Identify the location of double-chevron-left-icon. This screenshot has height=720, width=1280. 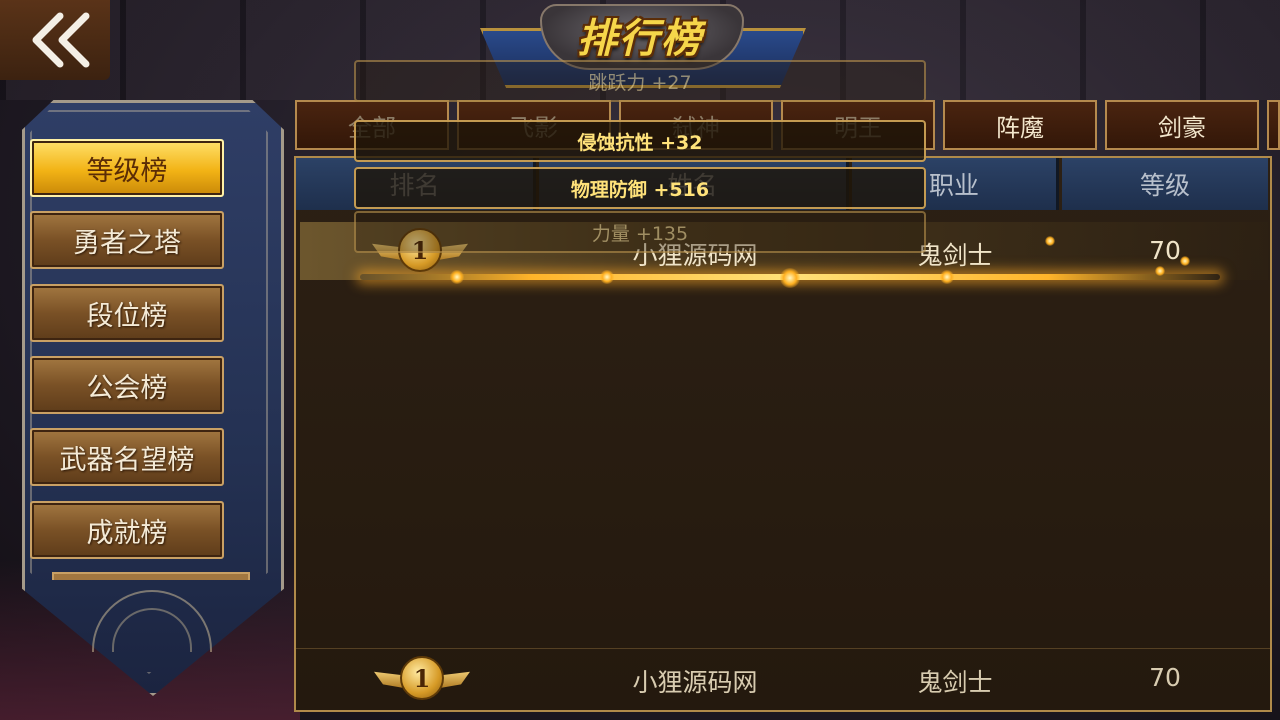
(61, 40).